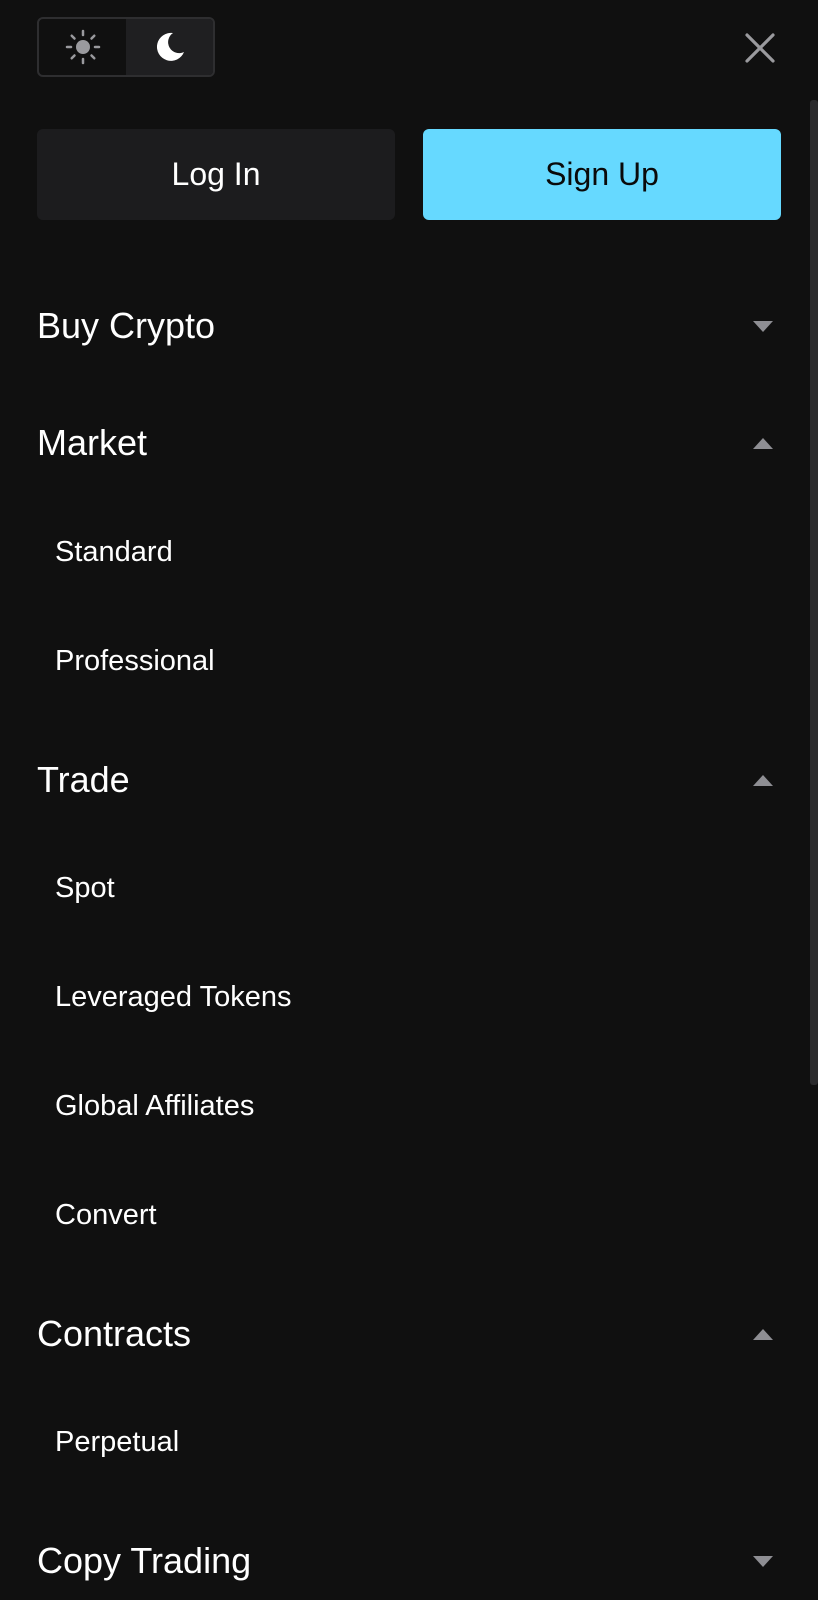 The width and height of the screenshot is (818, 1600). Describe the element at coordinates (83, 779) in the screenshot. I see `menu-label: Trade` at that location.